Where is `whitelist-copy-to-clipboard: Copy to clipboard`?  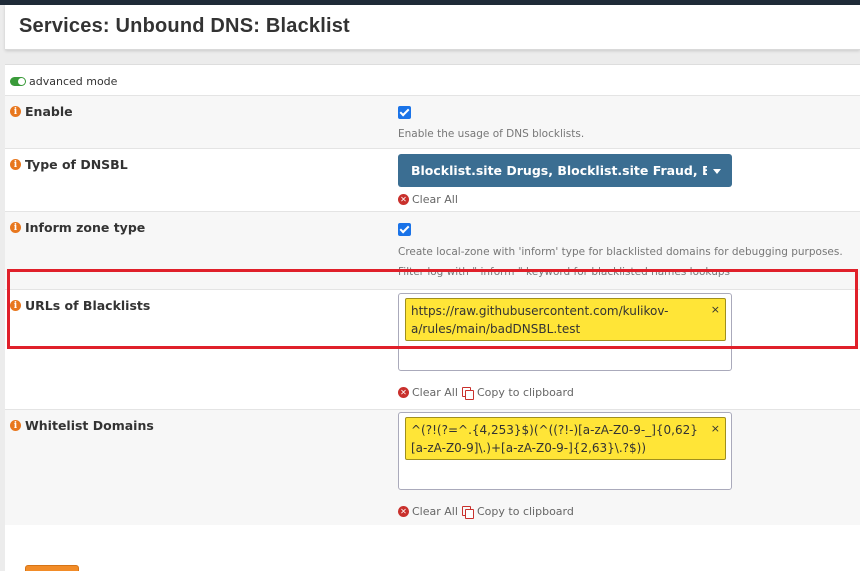 whitelist-copy-to-clipboard: Copy to clipboard is located at coordinates (518, 512).